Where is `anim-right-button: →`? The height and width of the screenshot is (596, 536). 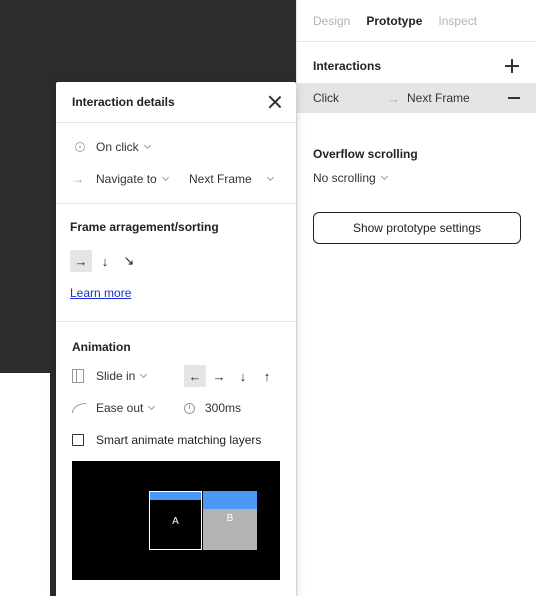 anim-right-button: → is located at coordinates (219, 376).